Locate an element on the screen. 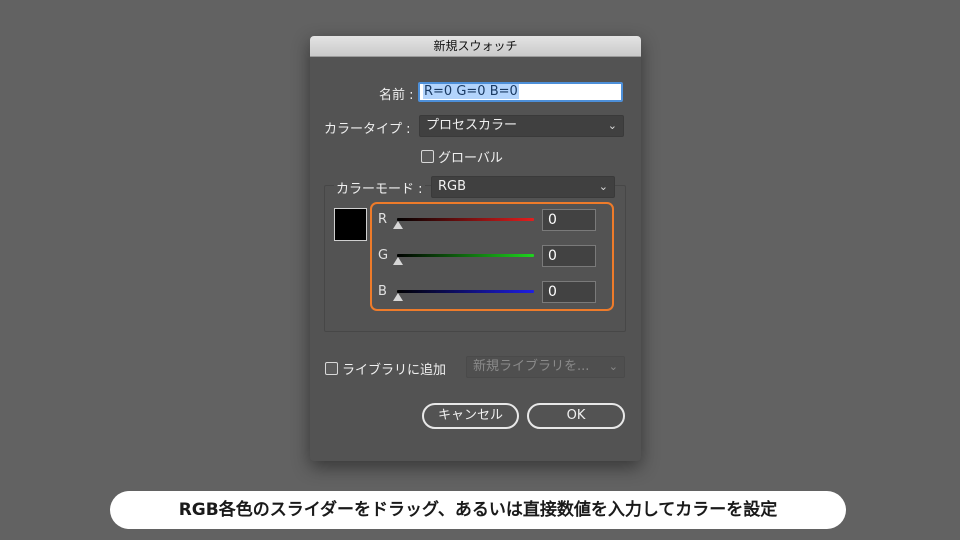 Image resolution: width=960 pixels, height=540 pixels. rgb-sliders-highlight is located at coordinates (492, 256).